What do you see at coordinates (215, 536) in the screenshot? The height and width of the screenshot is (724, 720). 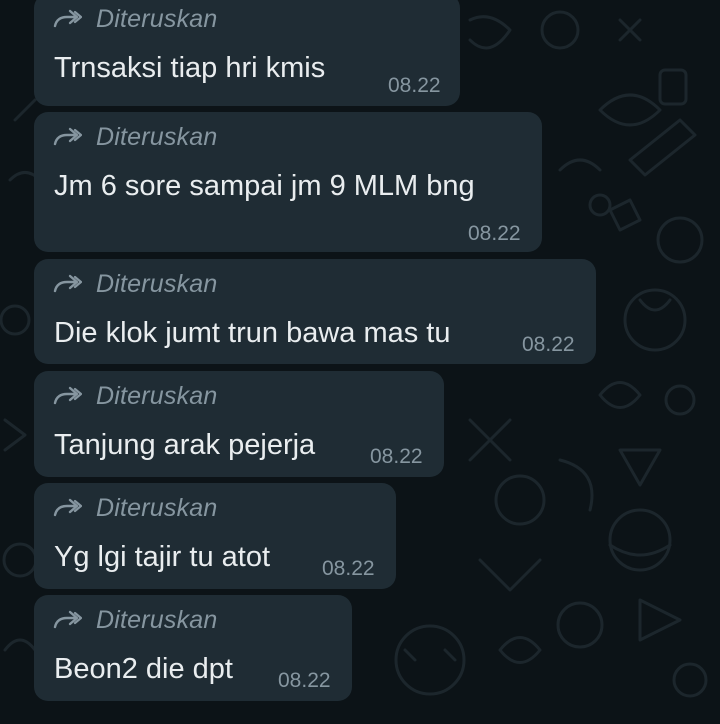 I see `message-bubble: Diteruskan Yg lgi tajir tu atot 08.22` at bounding box center [215, 536].